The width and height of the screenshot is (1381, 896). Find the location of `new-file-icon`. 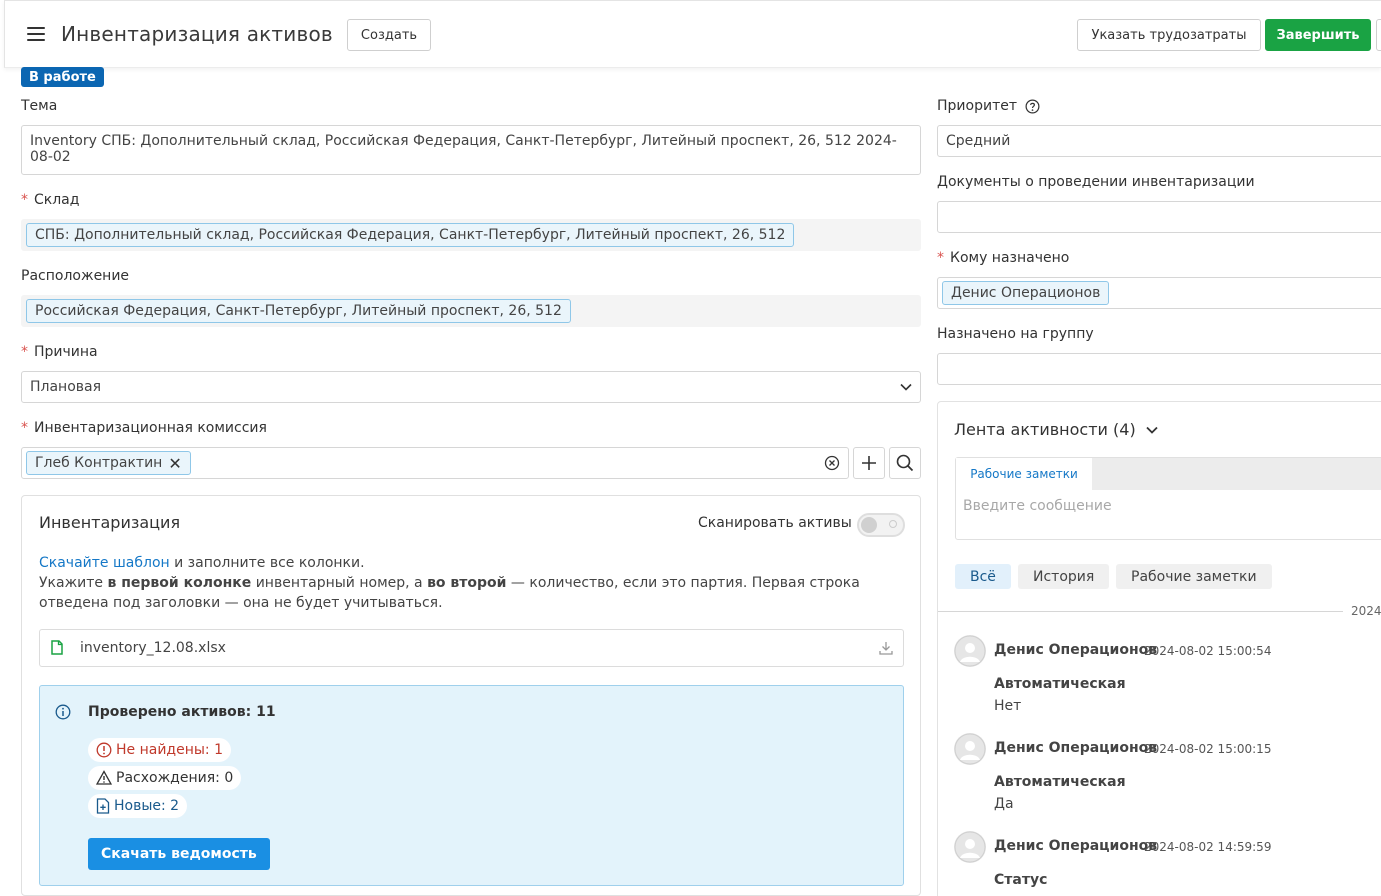

new-file-icon is located at coordinates (103, 806).